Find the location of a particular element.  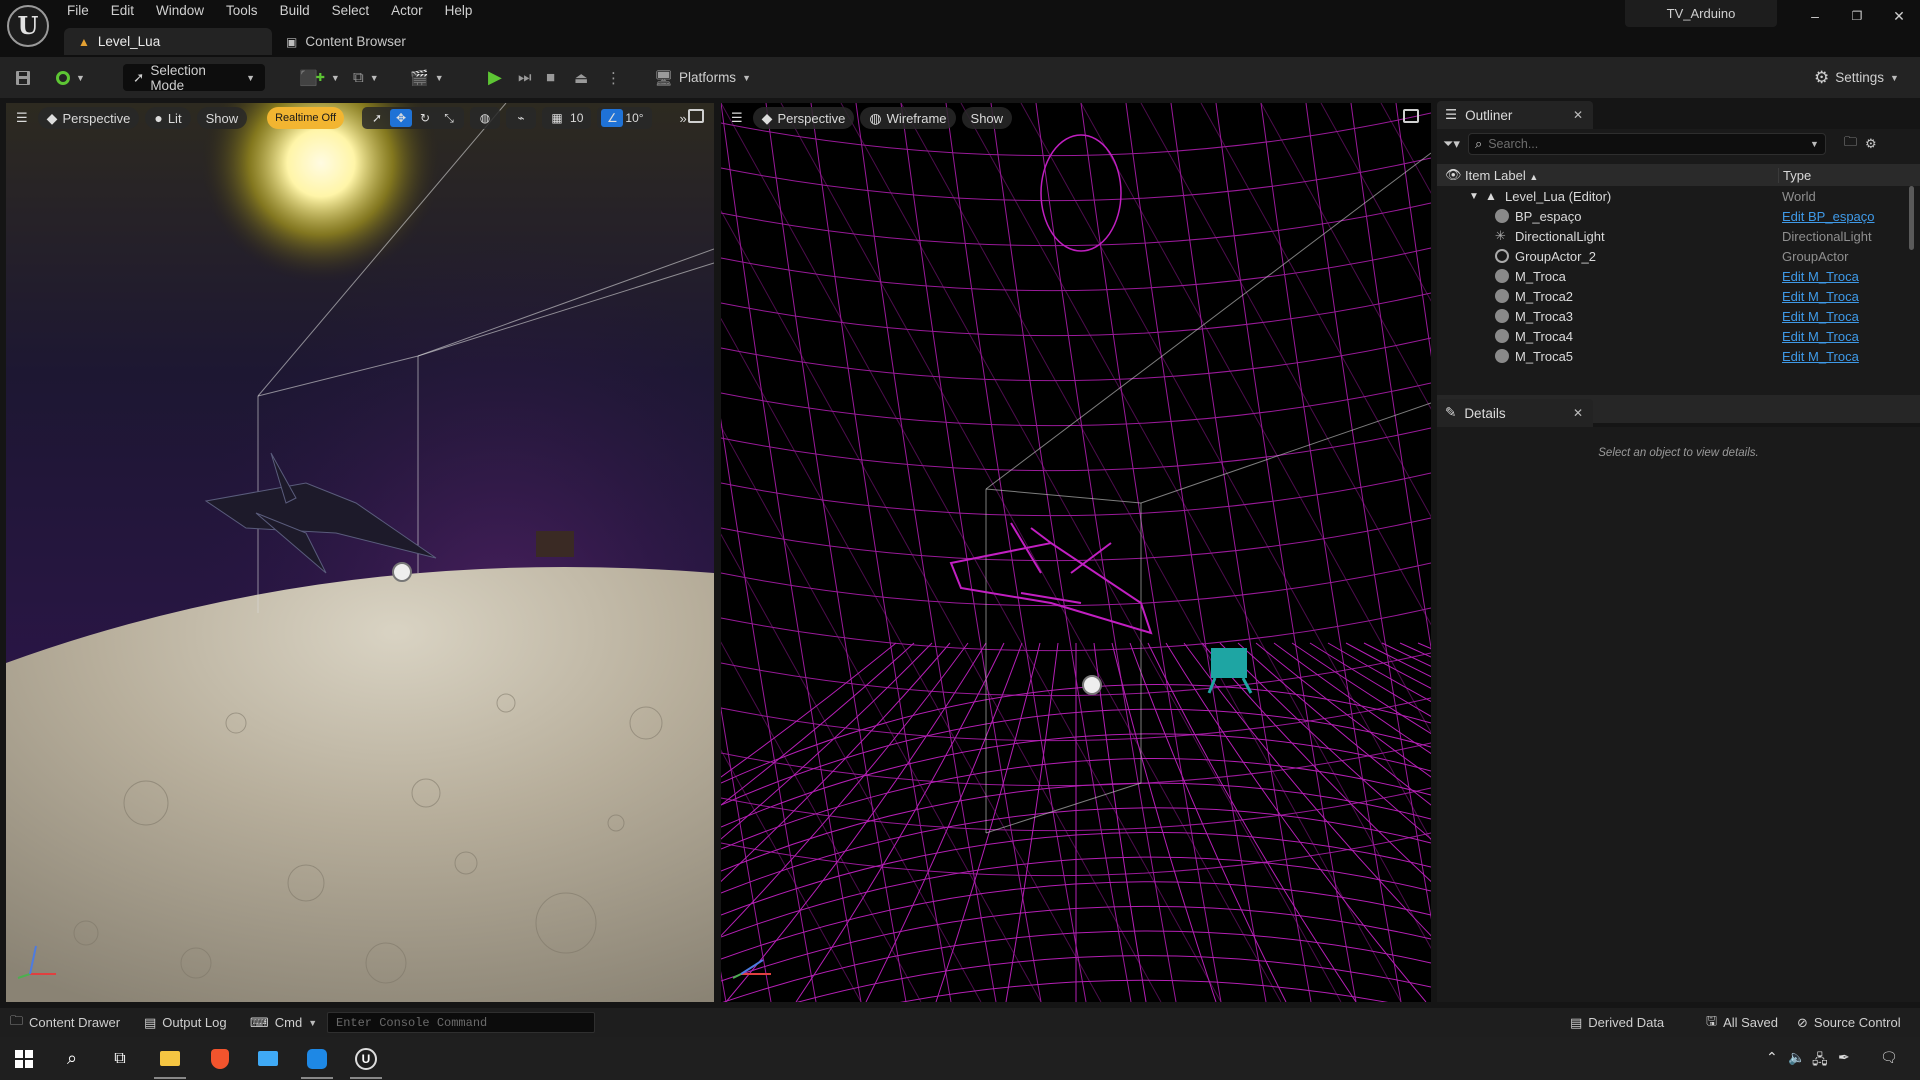

table-row: GroupActor_2 GroupActor is located at coordinates (1678, 256).